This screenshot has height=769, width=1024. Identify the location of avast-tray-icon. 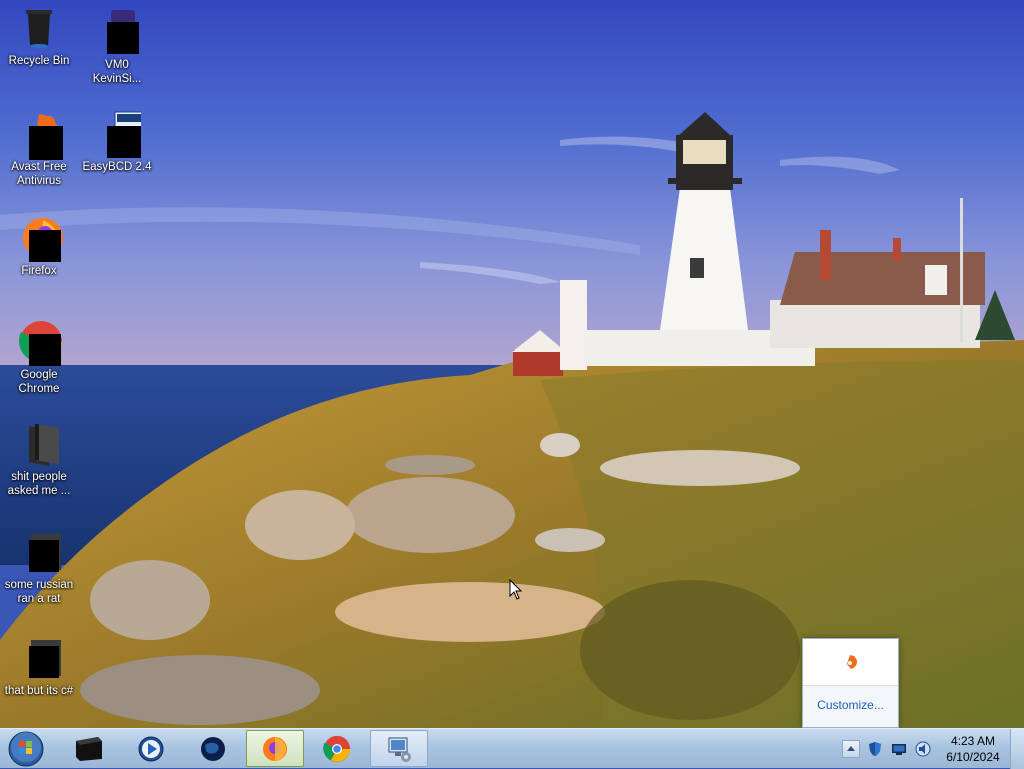
(850, 662).